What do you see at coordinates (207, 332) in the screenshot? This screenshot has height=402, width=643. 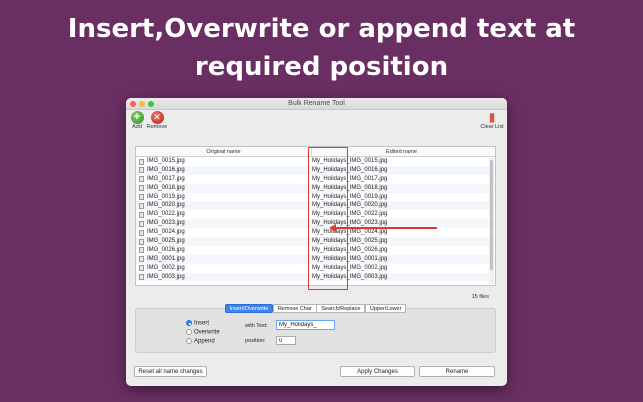 I see `overwrite-radio-label: Overwrite` at bounding box center [207, 332].